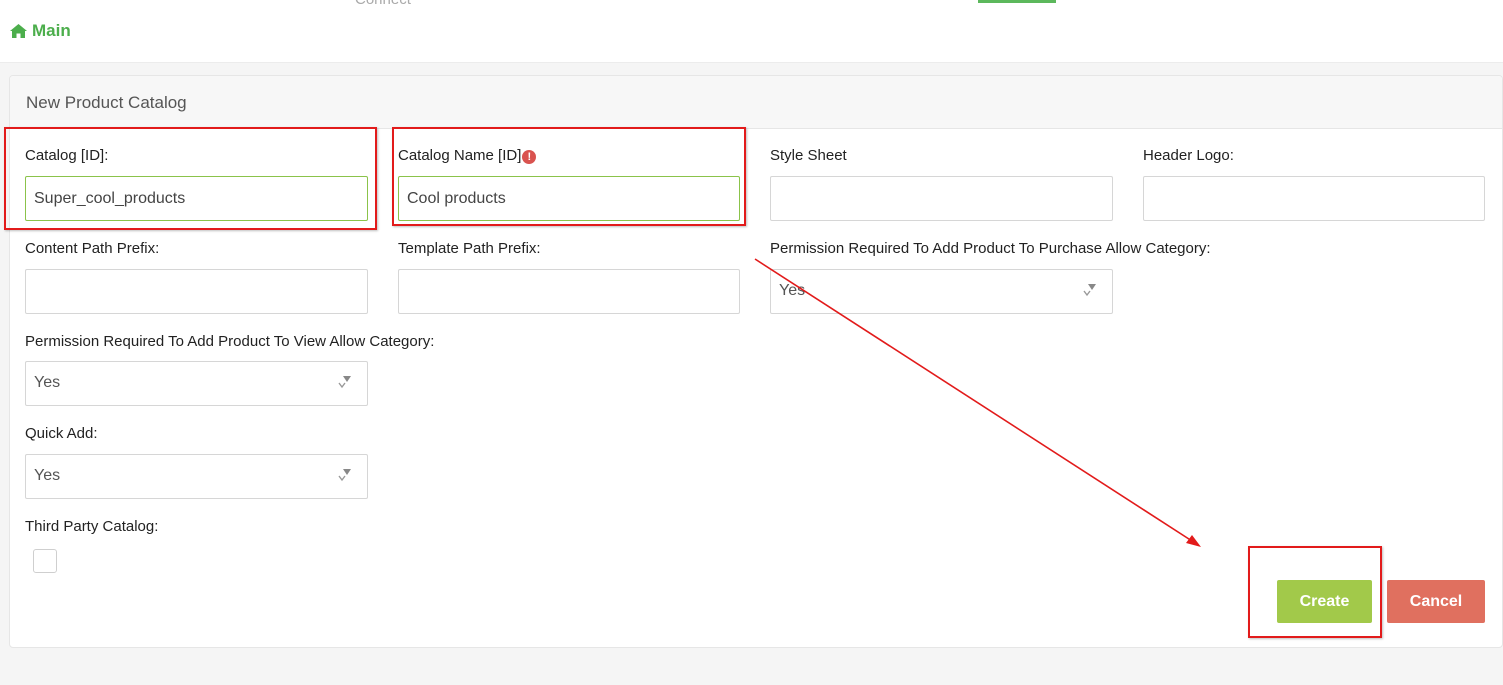 The width and height of the screenshot is (1503, 685). Describe the element at coordinates (808, 155) in the screenshot. I see `style-sheet-label: Style Sheet` at that location.